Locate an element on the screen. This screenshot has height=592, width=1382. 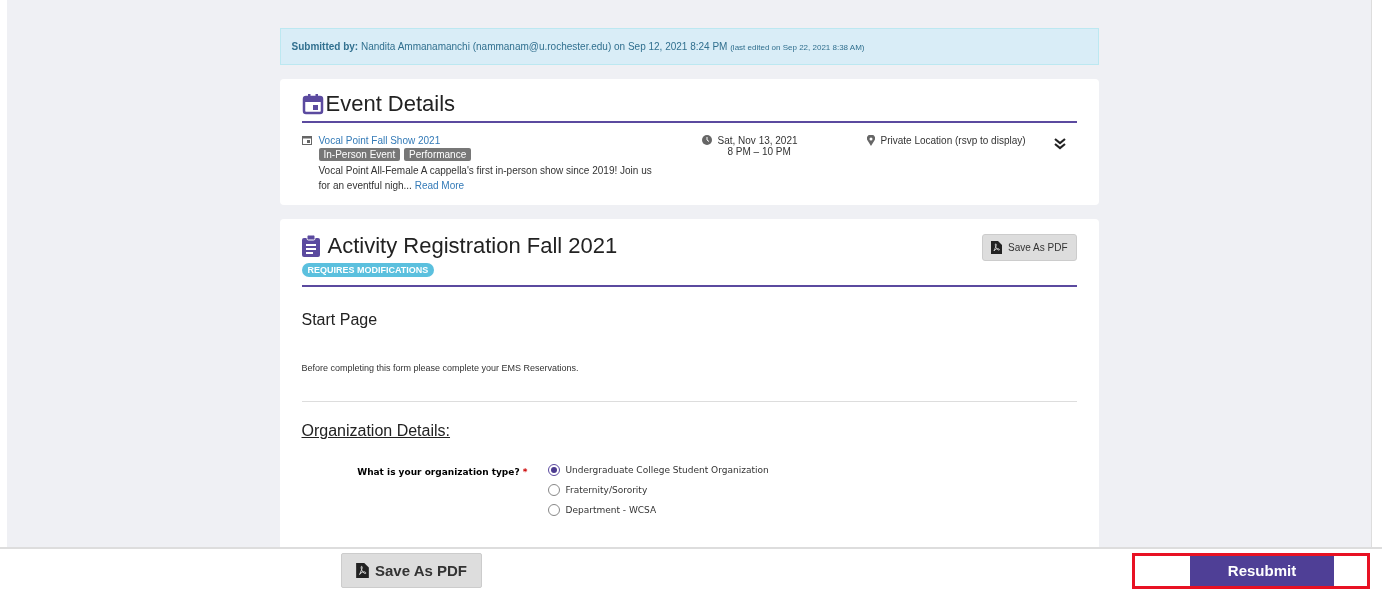
clipboard-icon is located at coordinates (310, 246).